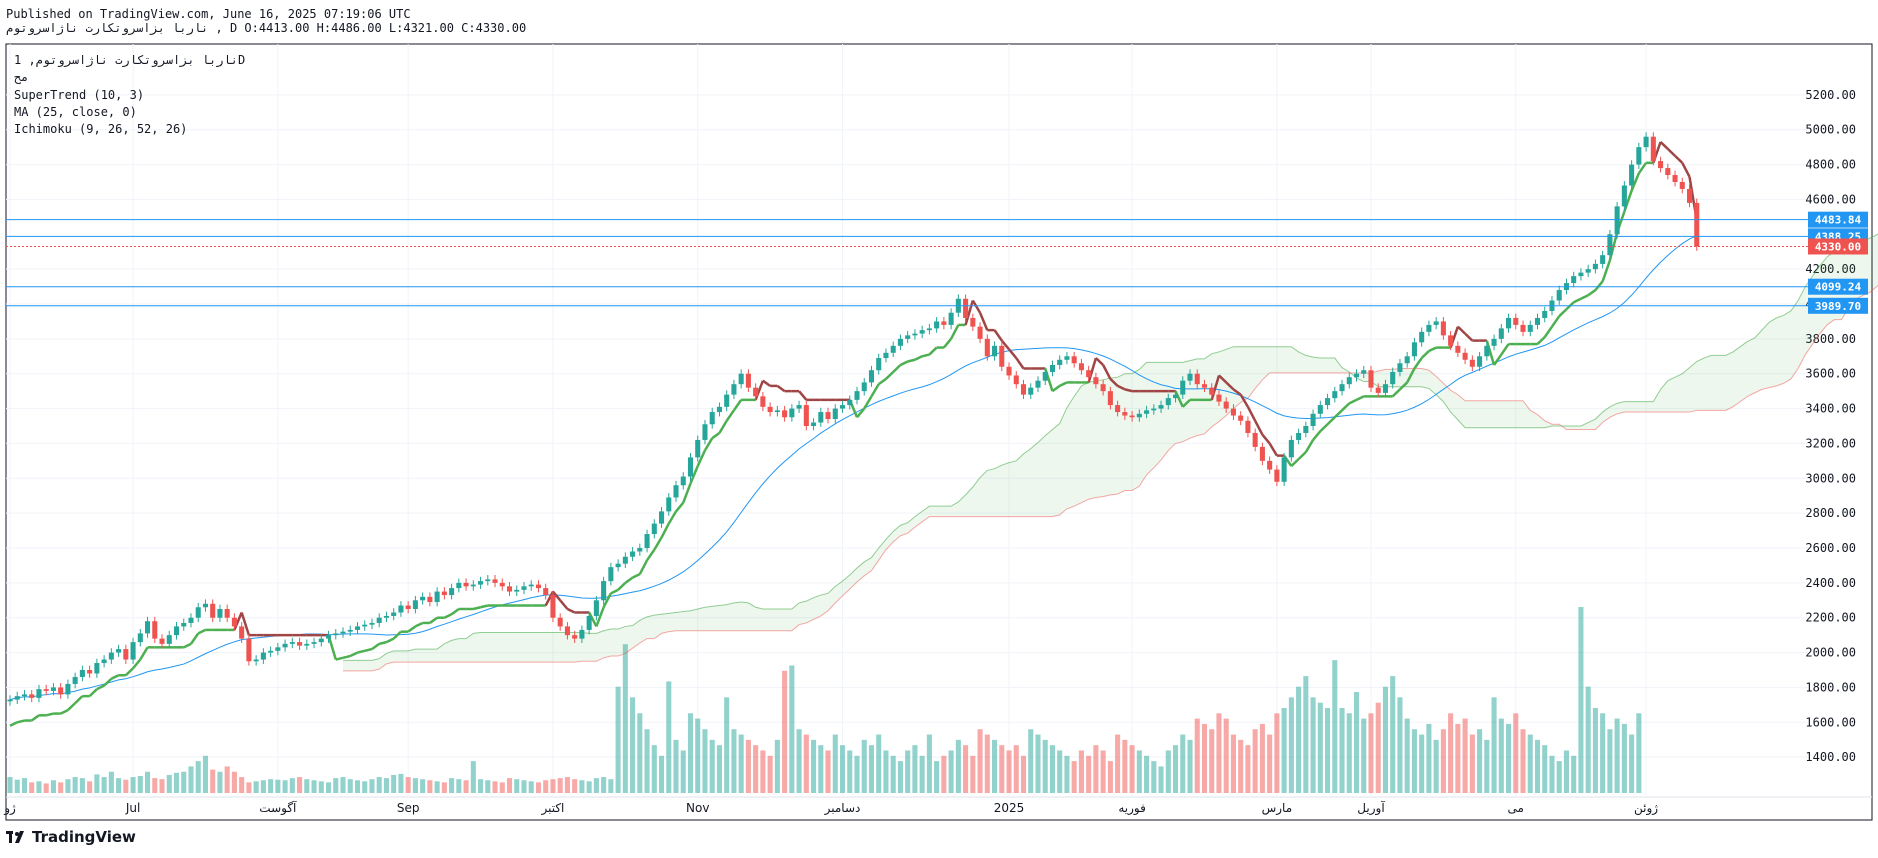 The image size is (1878, 858). I want to click on legend-supertrend: SuperTrend (10, 3), so click(79, 95).